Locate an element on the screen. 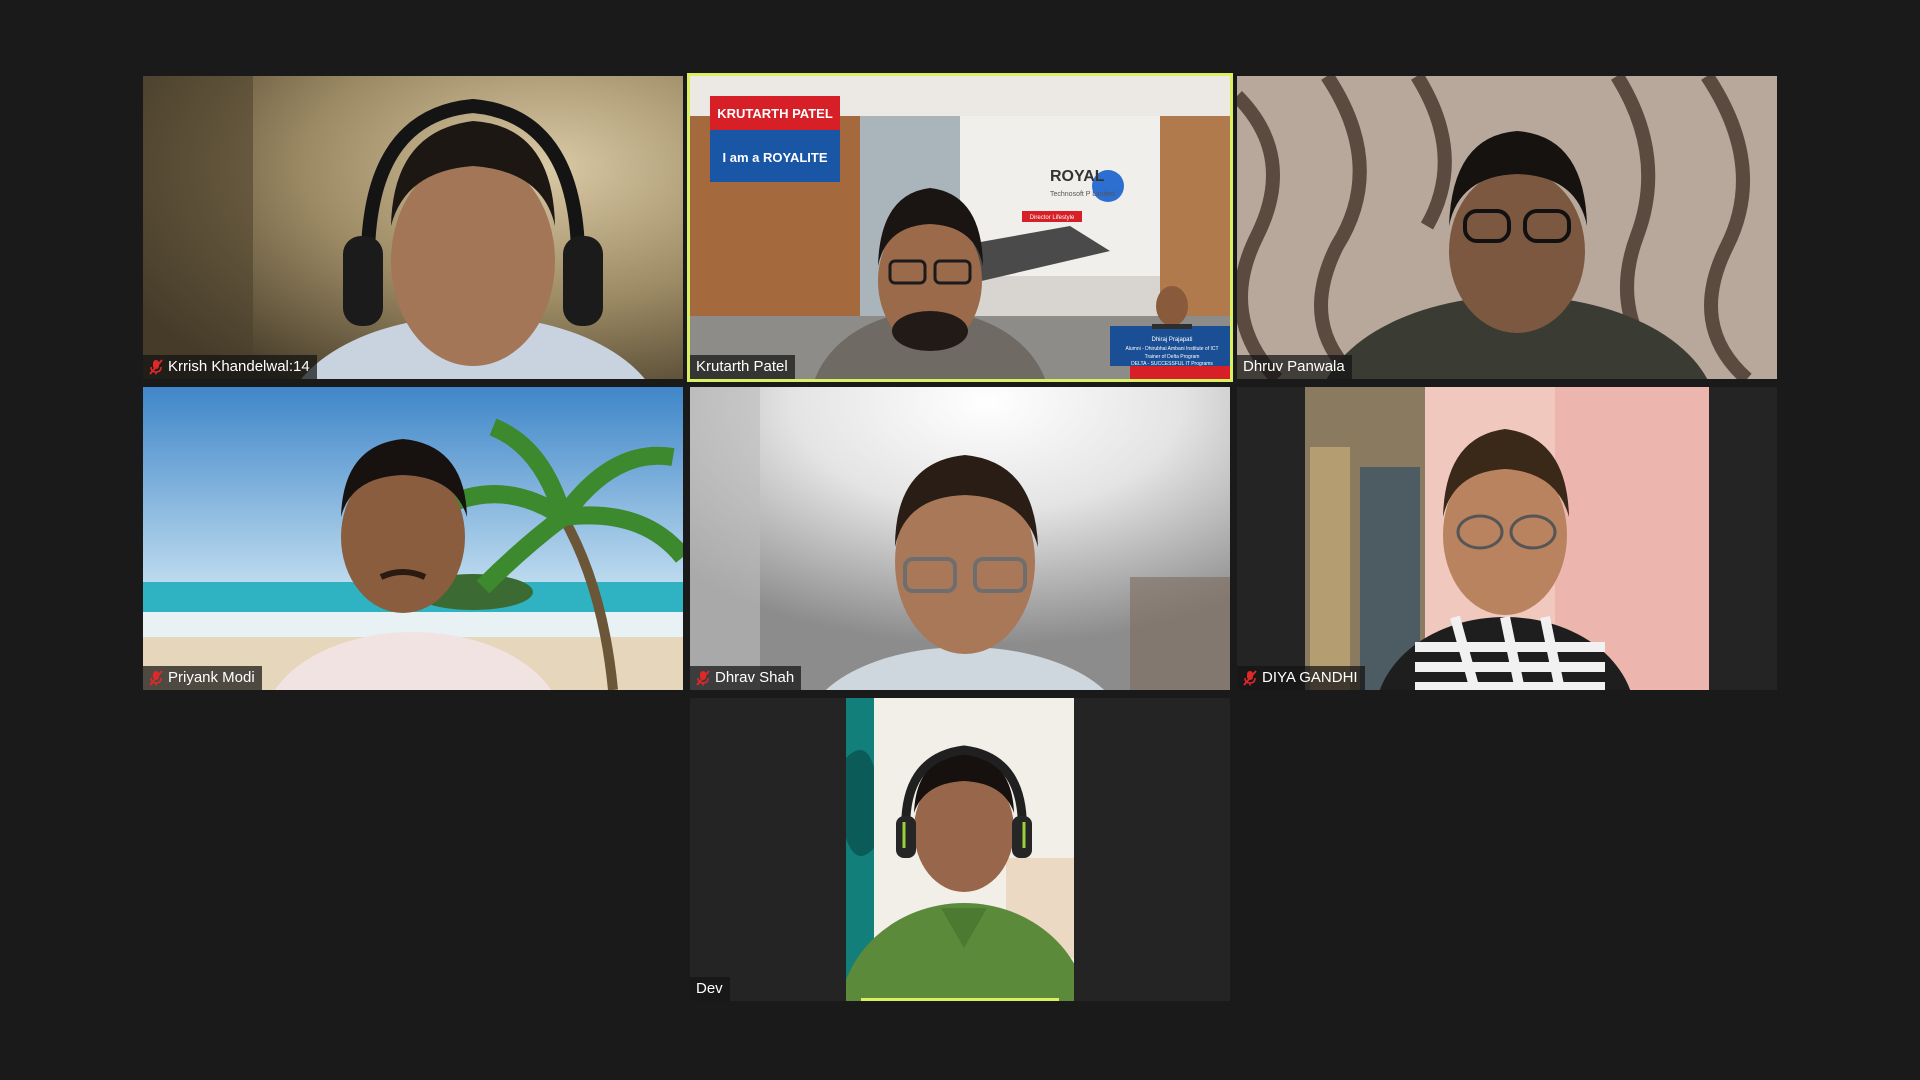 This screenshot has width=1920, height=1080. svg-text: KRUTARTH PATEL is located at coordinates (775, 113).